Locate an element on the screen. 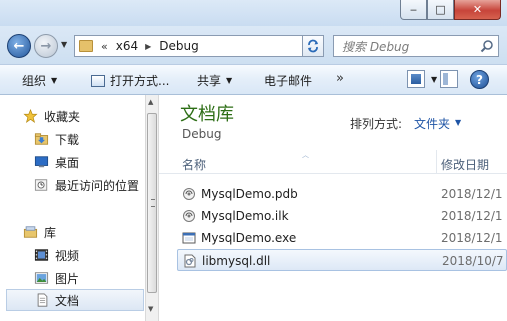  organize-label: 组织 is located at coordinates (34, 81).